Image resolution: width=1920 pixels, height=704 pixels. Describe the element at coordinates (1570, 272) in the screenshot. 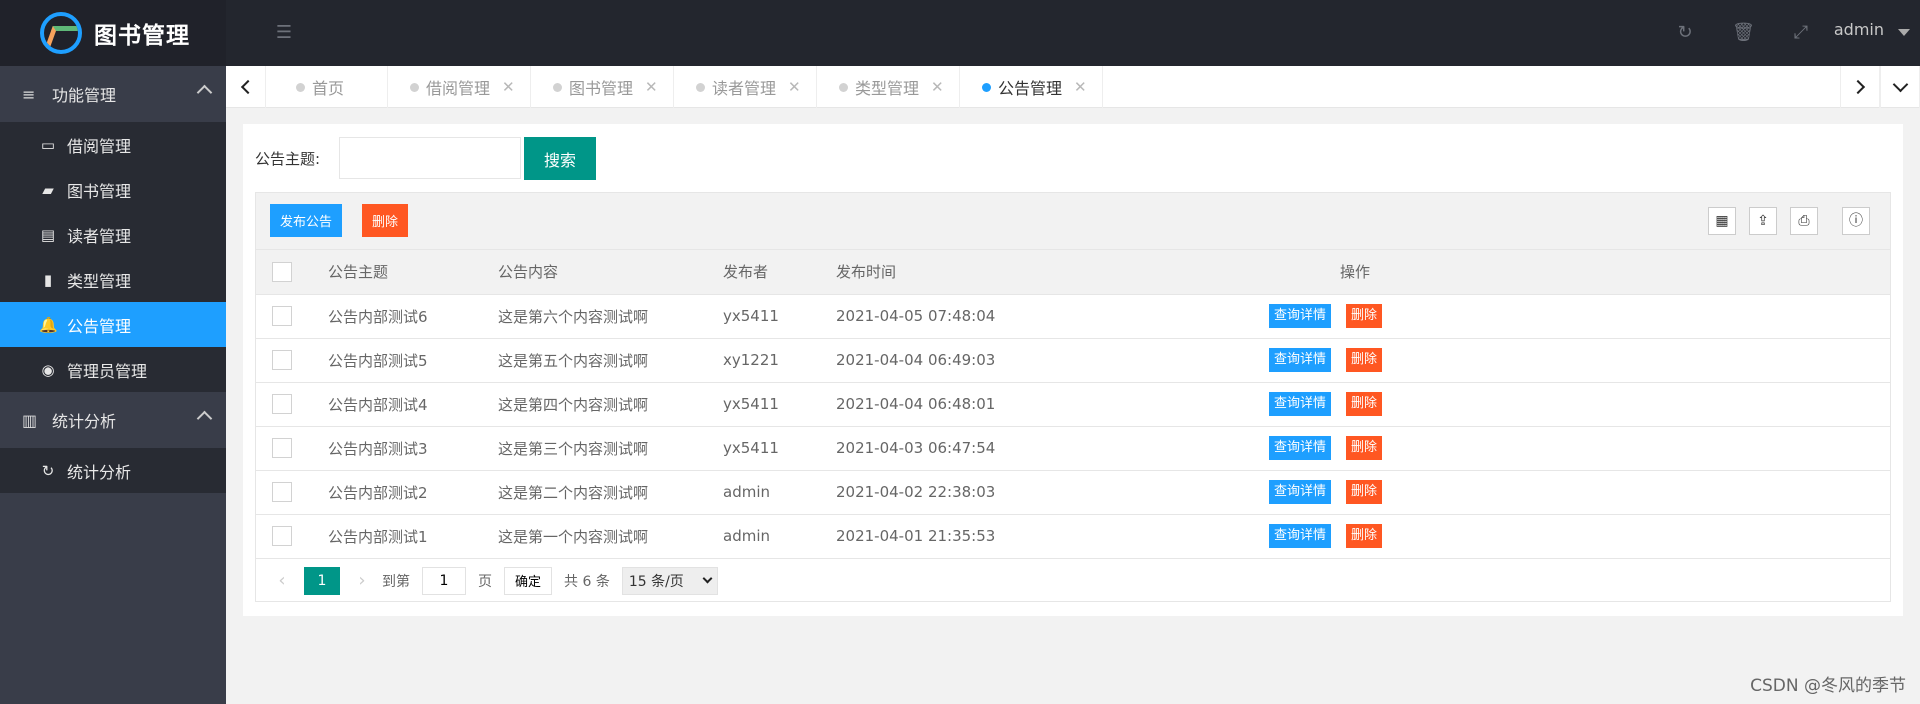

I see `col-actions-header: 操作` at that location.